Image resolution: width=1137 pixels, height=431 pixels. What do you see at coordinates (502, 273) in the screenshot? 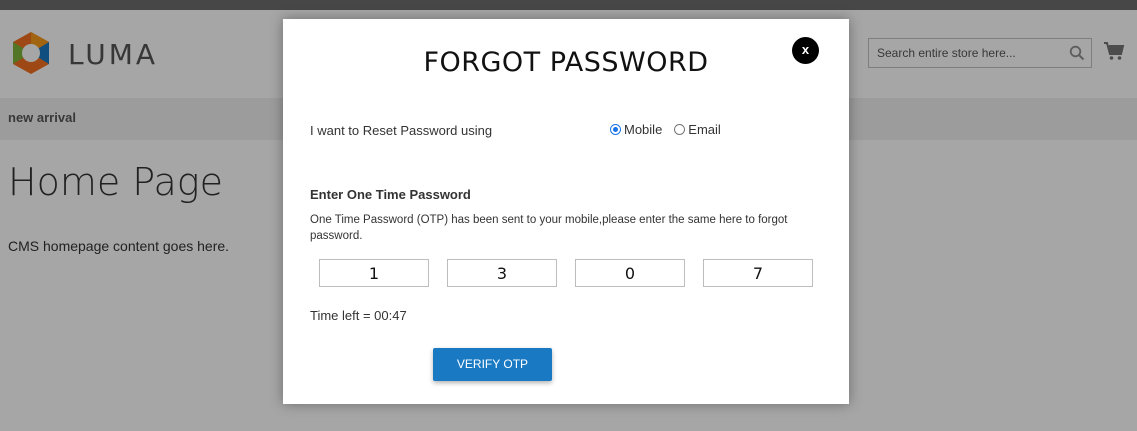
I see `otp-digit-2: 3` at bounding box center [502, 273].